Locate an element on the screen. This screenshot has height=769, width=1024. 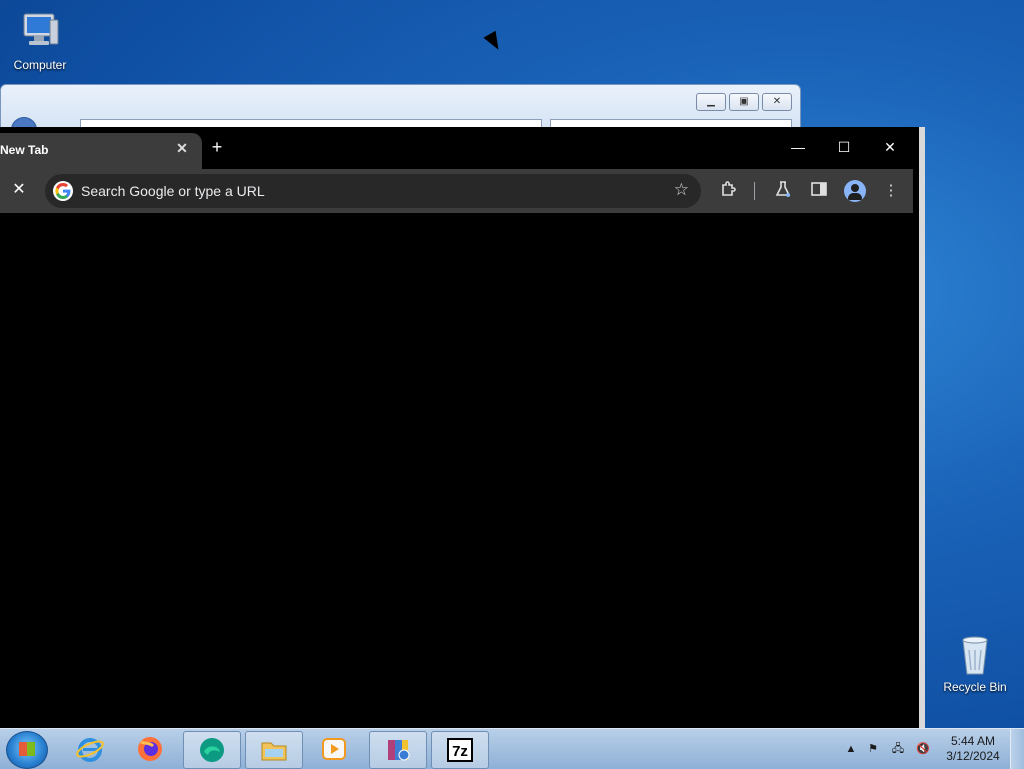
more-menu-icon: ⋮ is located at coordinates (891, 191).